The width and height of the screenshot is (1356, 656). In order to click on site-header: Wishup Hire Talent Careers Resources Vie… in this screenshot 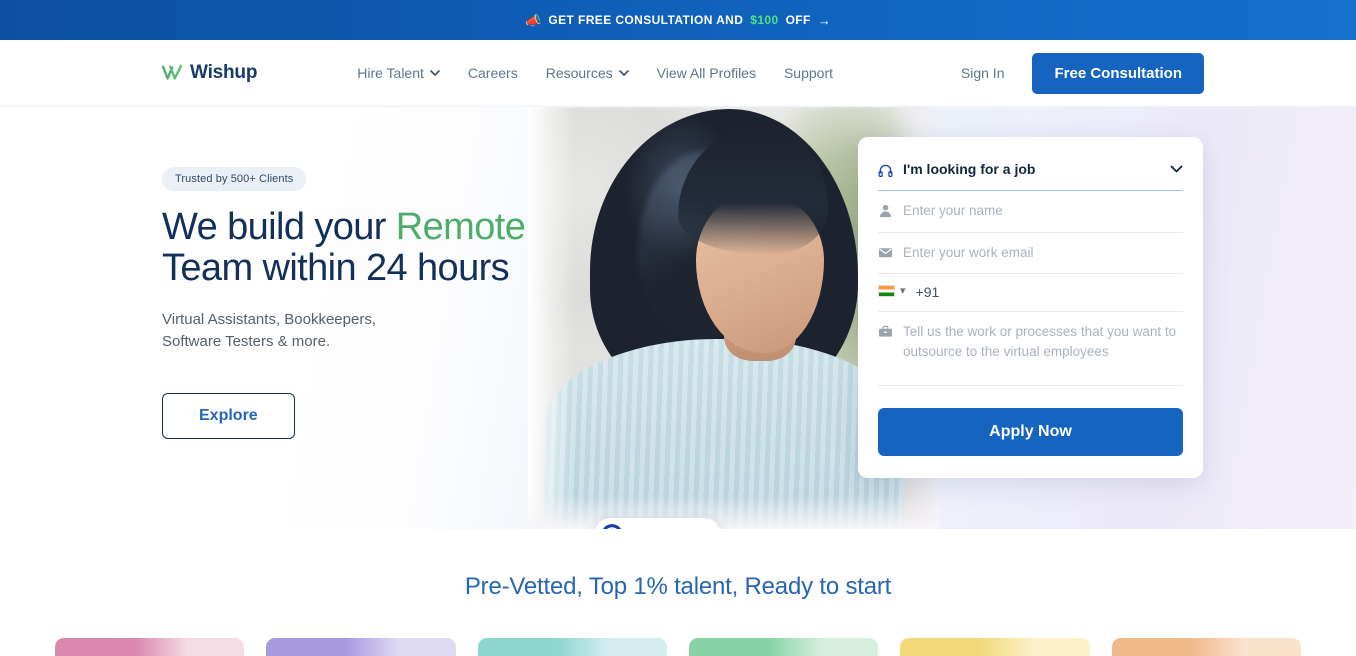, I will do `click(678, 73)`.